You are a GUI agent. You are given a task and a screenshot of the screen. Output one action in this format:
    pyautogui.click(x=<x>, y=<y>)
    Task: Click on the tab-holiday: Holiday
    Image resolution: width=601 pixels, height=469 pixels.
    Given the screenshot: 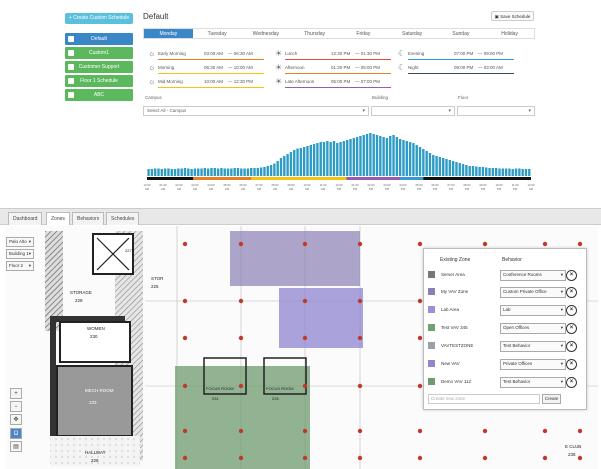 What is the action you would take?
    pyautogui.click(x=509, y=33)
    